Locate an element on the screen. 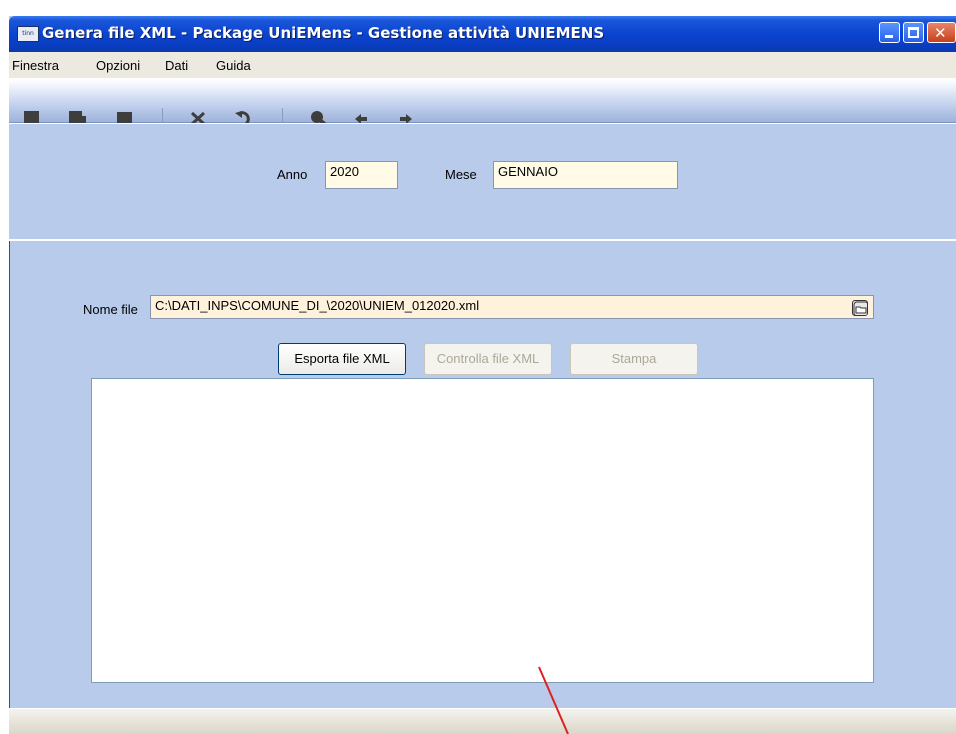  minimize-button is located at coordinates (889, 32).